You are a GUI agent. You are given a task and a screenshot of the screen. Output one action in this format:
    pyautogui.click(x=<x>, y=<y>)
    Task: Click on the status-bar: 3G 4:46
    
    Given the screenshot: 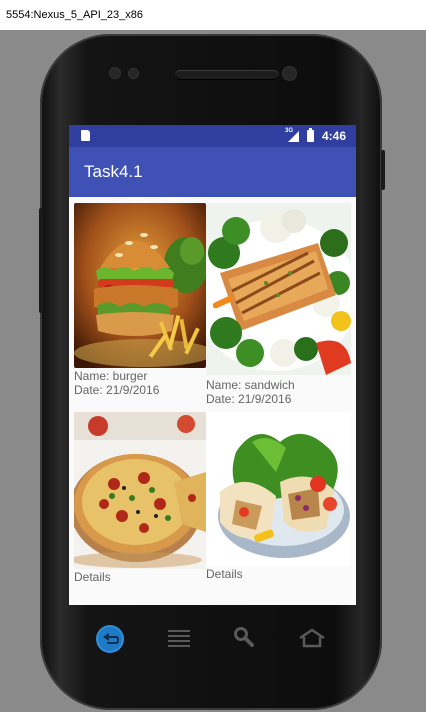 What is the action you would take?
    pyautogui.click(x=212, y=136)
    